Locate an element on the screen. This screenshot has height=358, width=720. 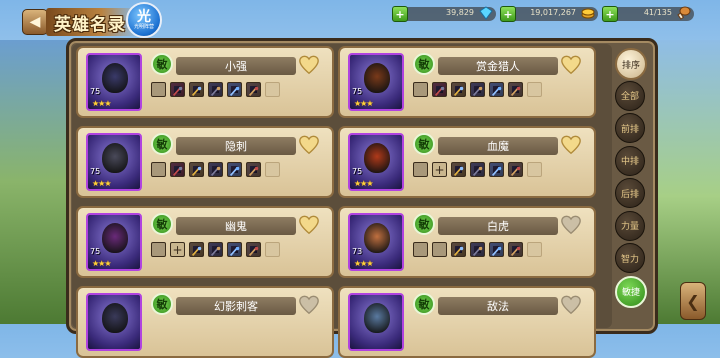
add-diamond-button: + is located at coordinates (400, 14).